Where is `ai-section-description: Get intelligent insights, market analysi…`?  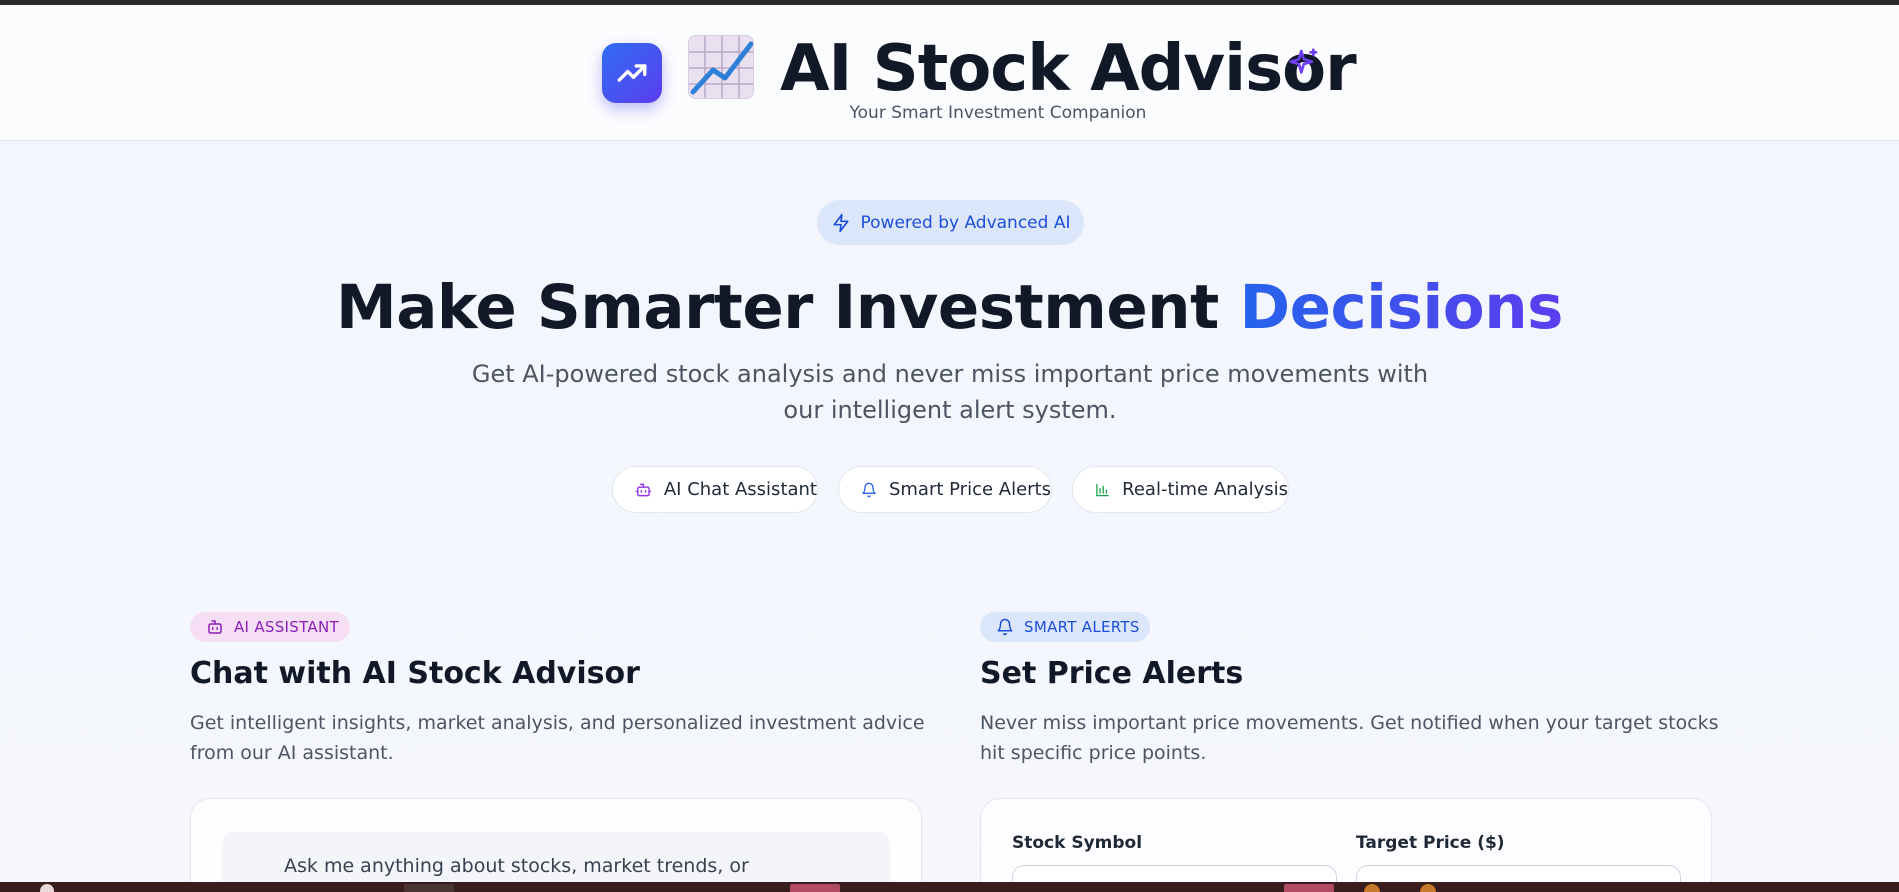
ai-section-description: Get intelligent insights, market analysi… is located at coordinates (557, 738).